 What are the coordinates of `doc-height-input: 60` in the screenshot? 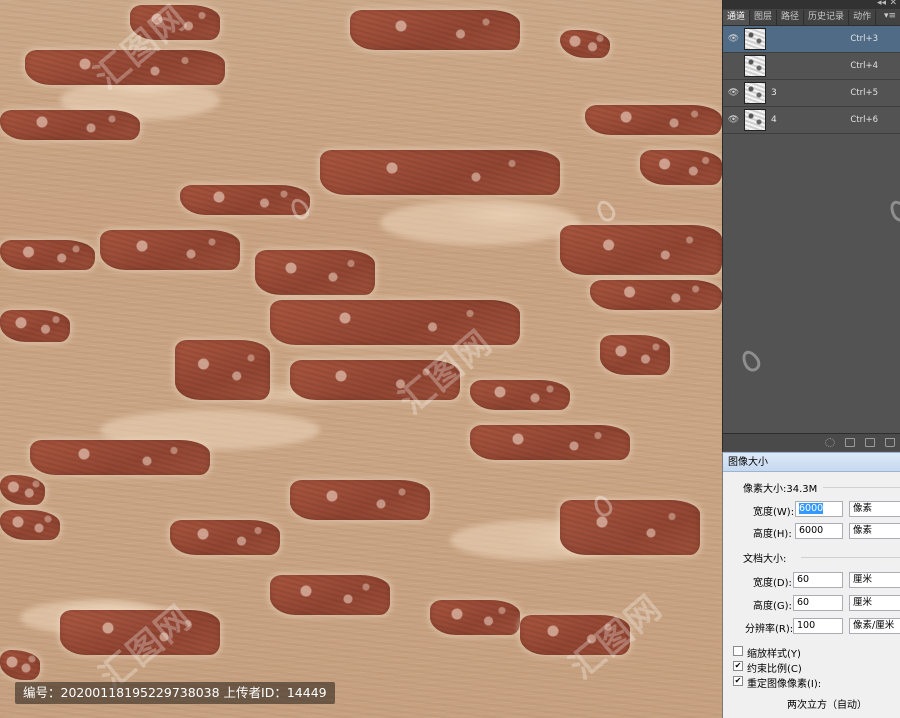 It's located at (818, 603).